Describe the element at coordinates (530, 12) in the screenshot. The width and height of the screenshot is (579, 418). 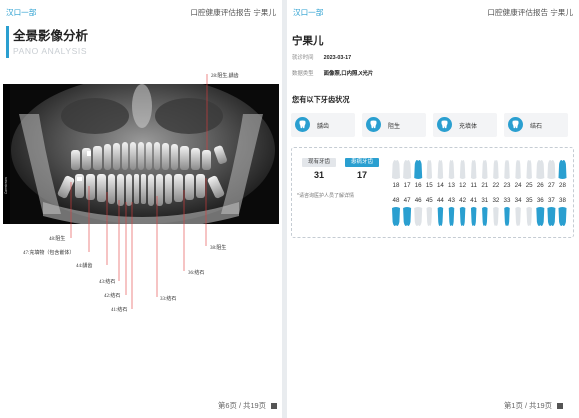
I see `report-title: 口腔健康评估报告 宁果儿` at that location.